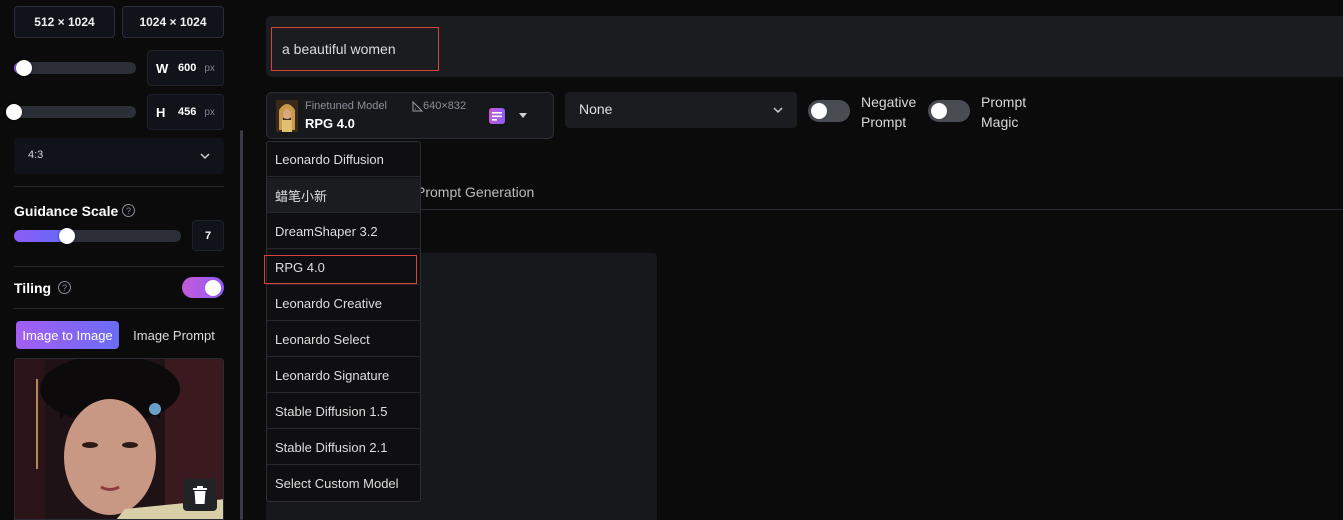  I want to click on width-label: W, so click(162, 68).